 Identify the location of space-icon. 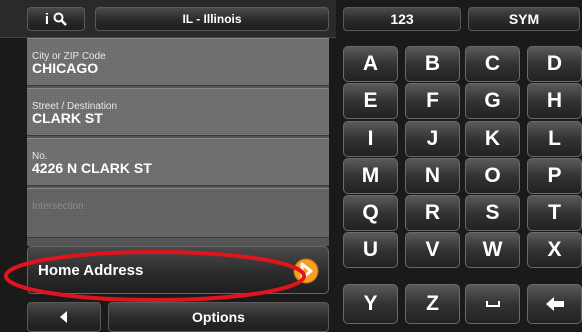
(492, 304).